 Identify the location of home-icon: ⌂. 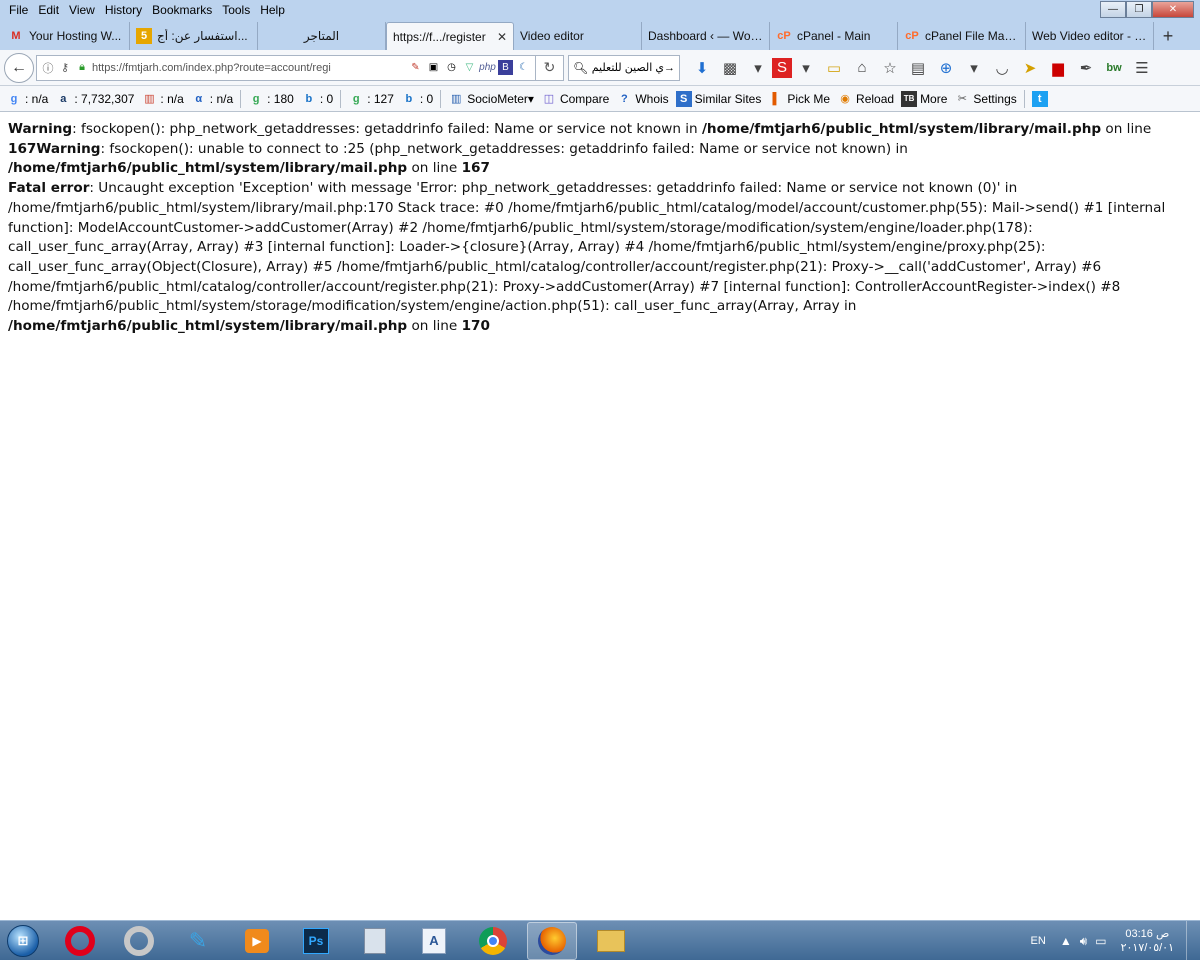
(862, 68).